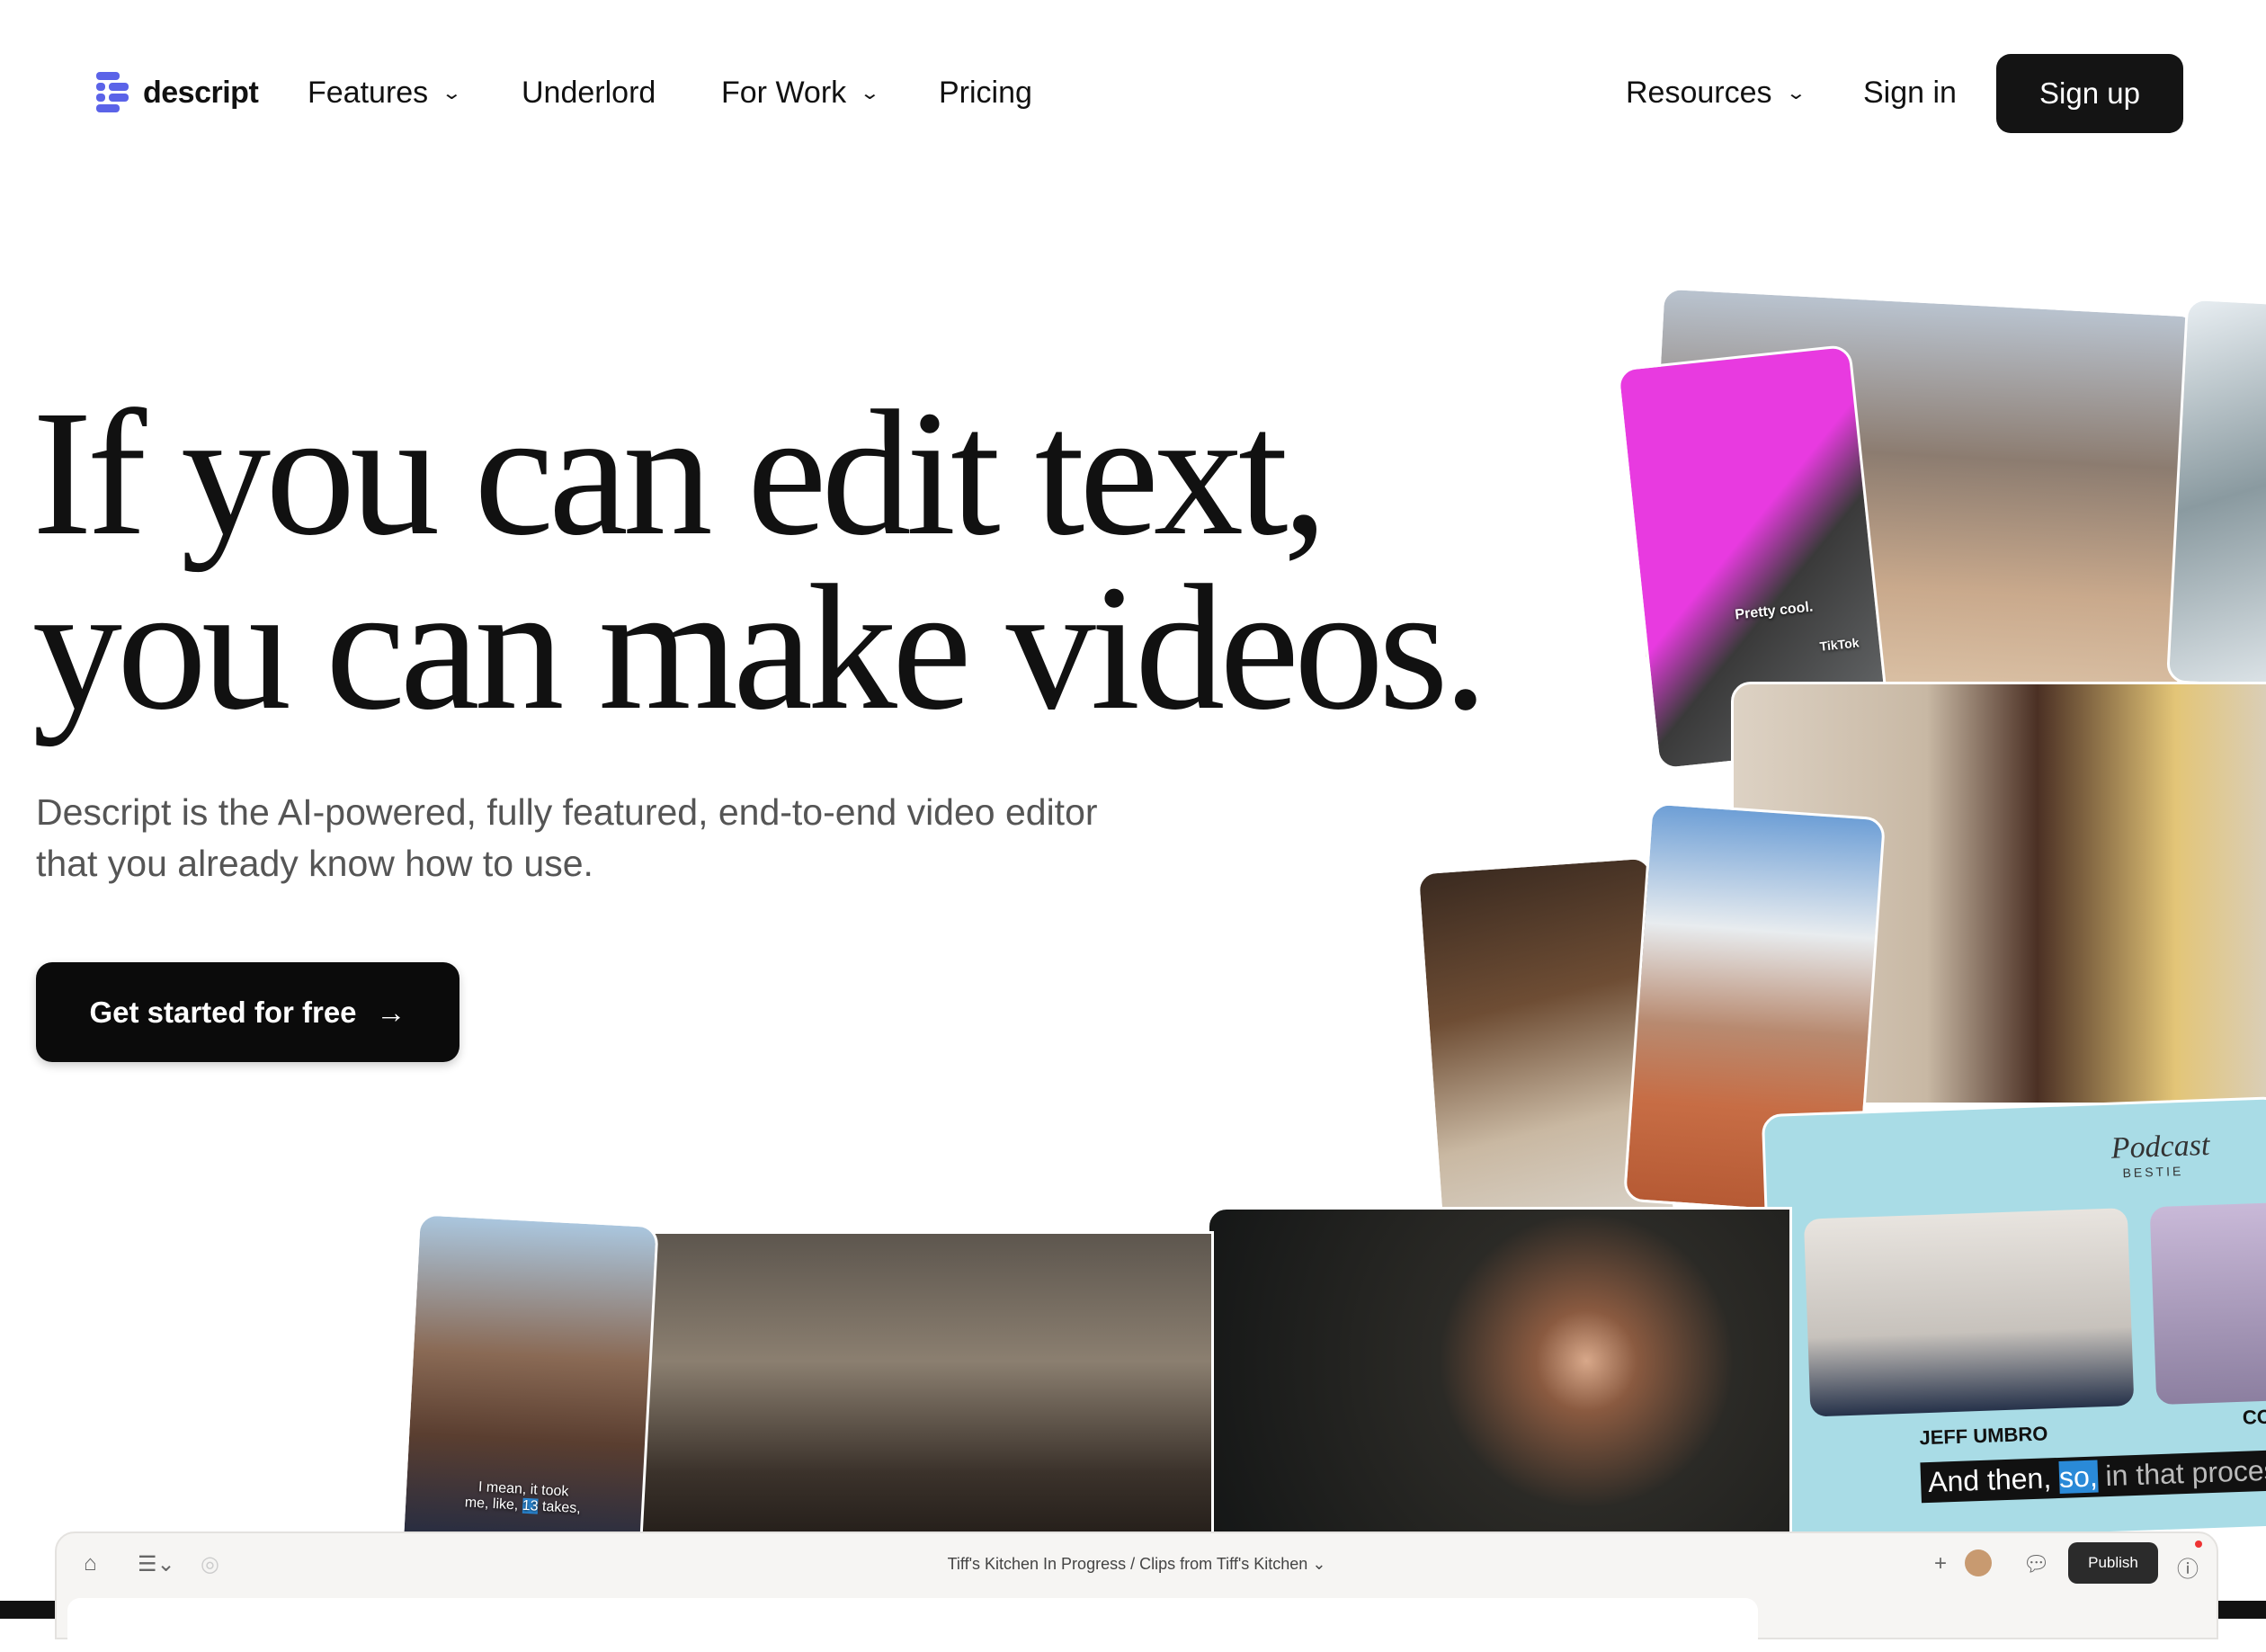 The width and height of the screenshot is (2266, 1652). I want to click on descript-logo: descript, so click(177, 92).